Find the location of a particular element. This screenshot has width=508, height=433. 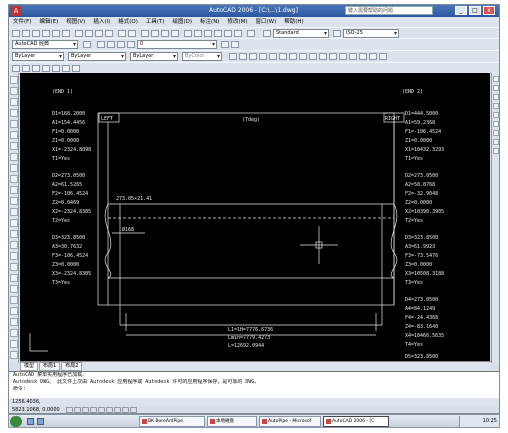

menu-dimension: 标注(N) is located at coordinates (209, 22).